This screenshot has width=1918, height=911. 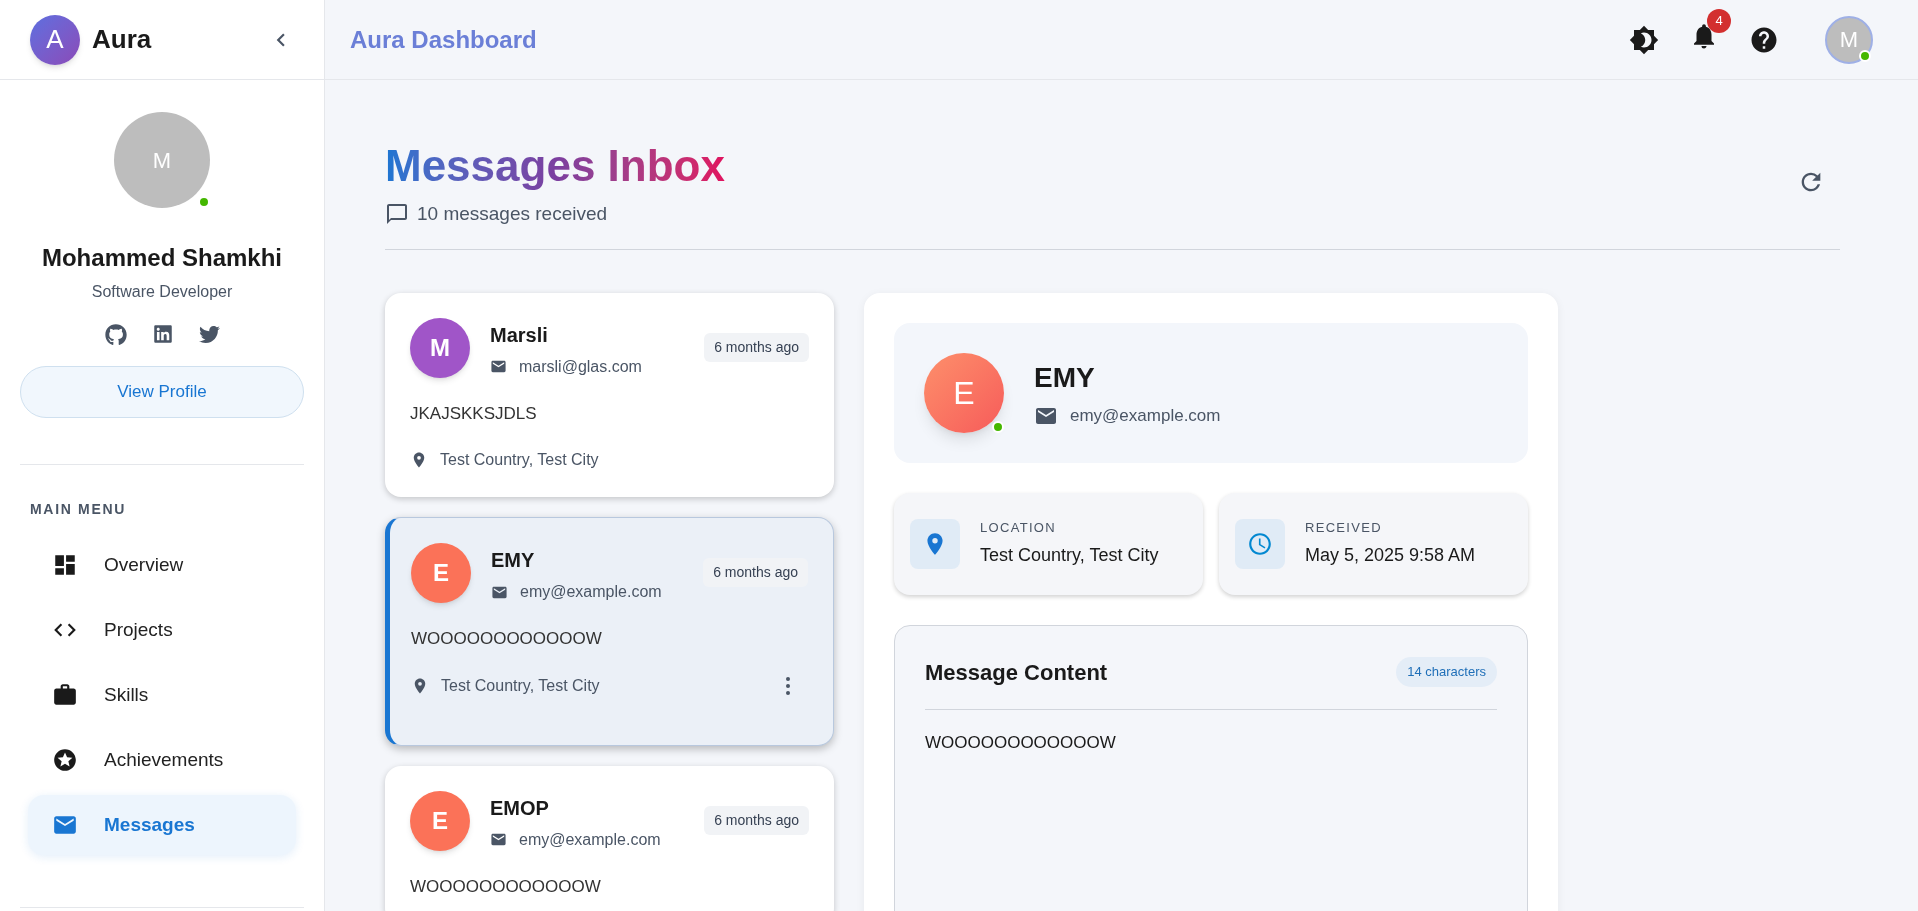 What do you see at coordinates (520, 808) in the screenshot?
I see `sender-name: EMOP` at bounding box center [520, 808].